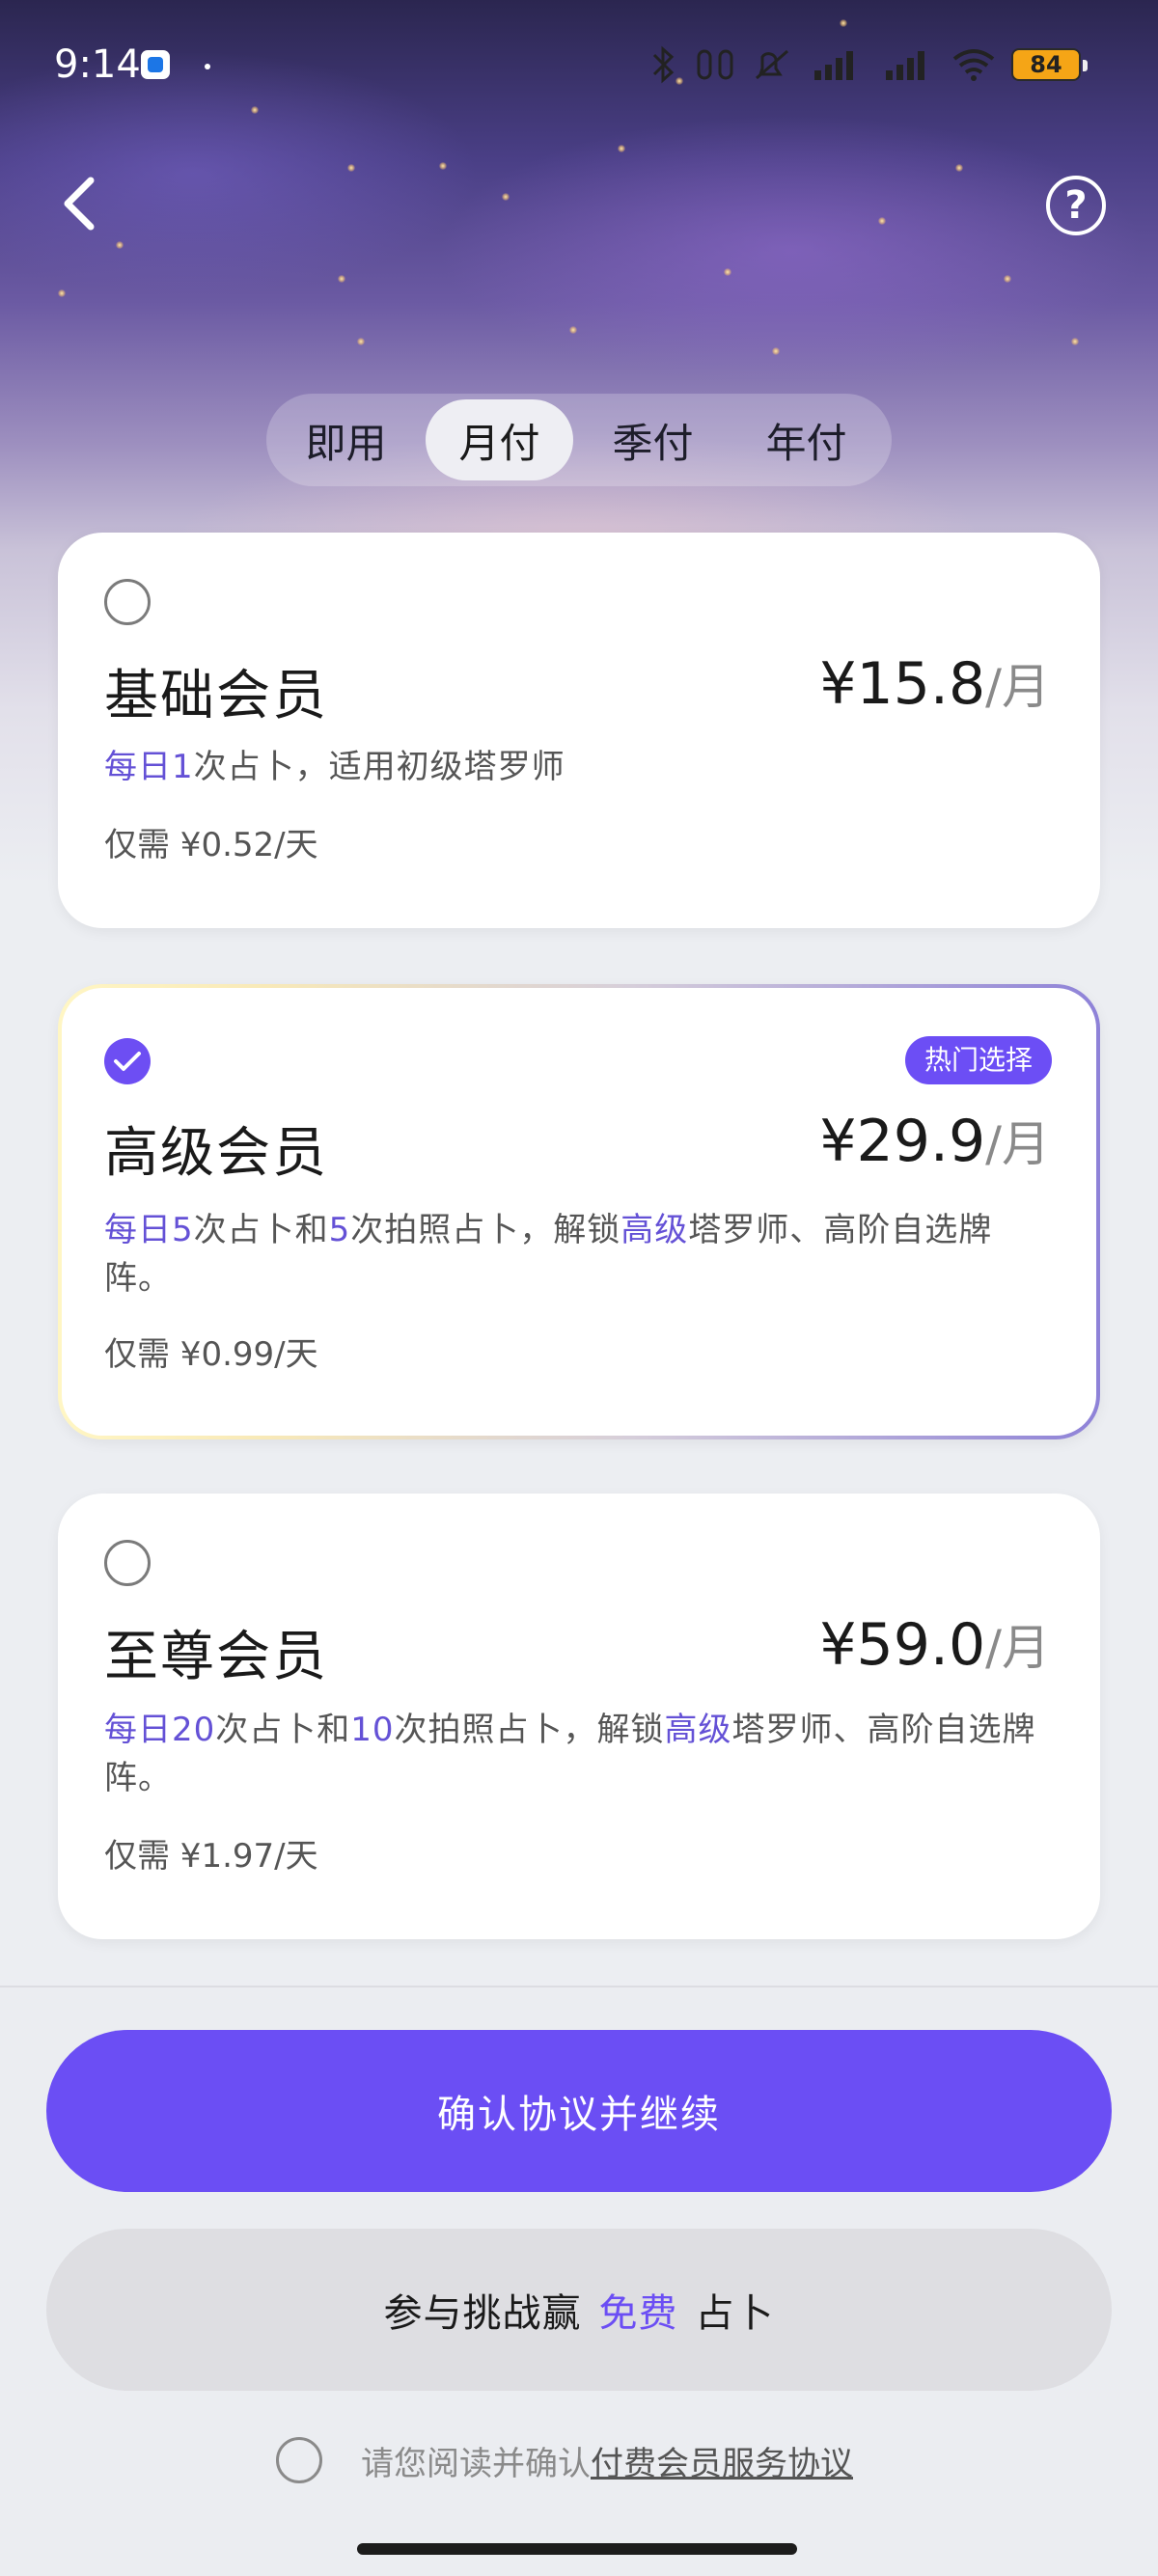 The image size is (1158, 2576). Describe the element at coordinates (211, 1857) in the screenshot. I see `plan-daily-price: 仅需 ¥1.97/天` at that location.